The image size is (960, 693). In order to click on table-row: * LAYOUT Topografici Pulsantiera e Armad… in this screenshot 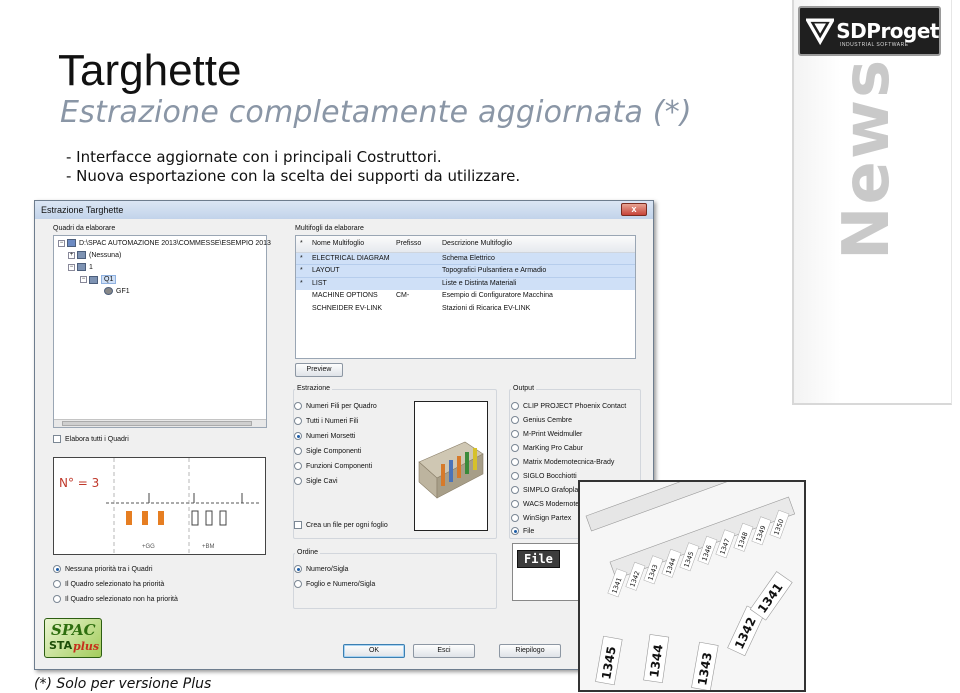, I will do `click(465, 270)`.